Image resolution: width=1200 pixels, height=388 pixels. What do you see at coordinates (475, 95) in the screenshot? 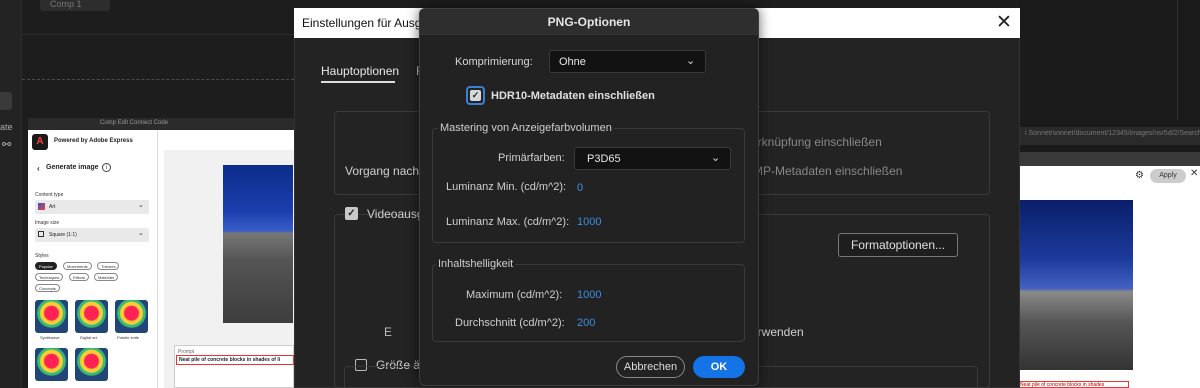
I see `hdr-metadata-checkbox: ✓` at bounding box center [475, 95].